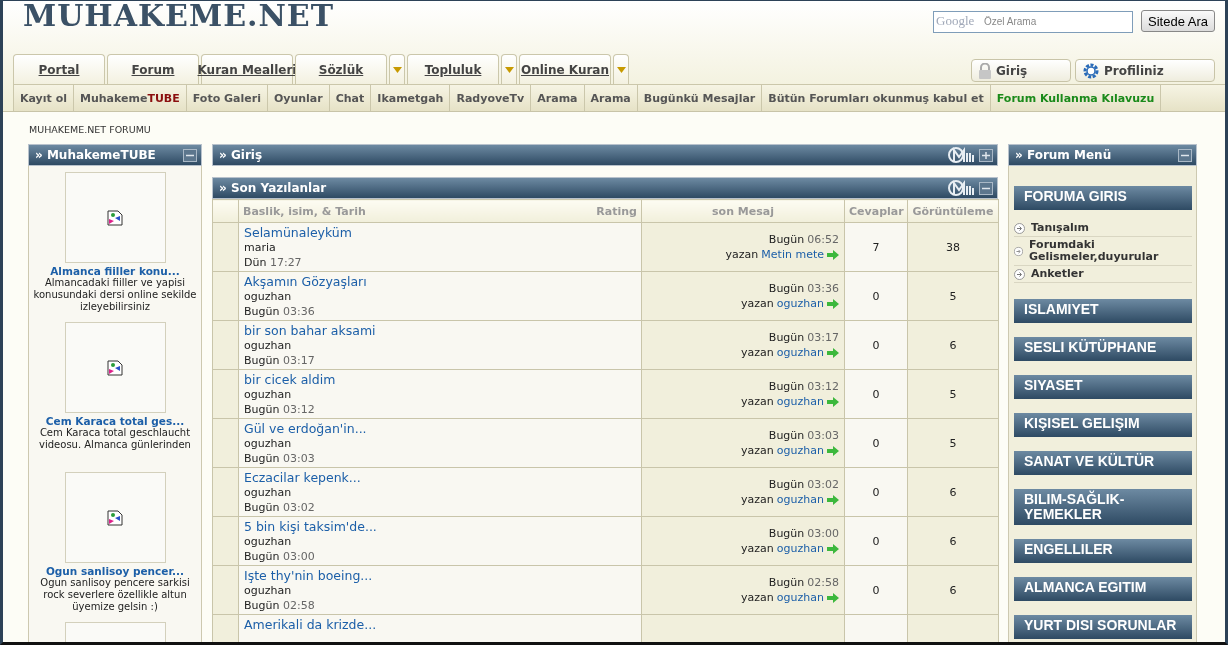  Describe the element at coordinates (1103, 349) in the screenshot. I see `category-bar: SESLI KÜTÜPHANE` at that location.